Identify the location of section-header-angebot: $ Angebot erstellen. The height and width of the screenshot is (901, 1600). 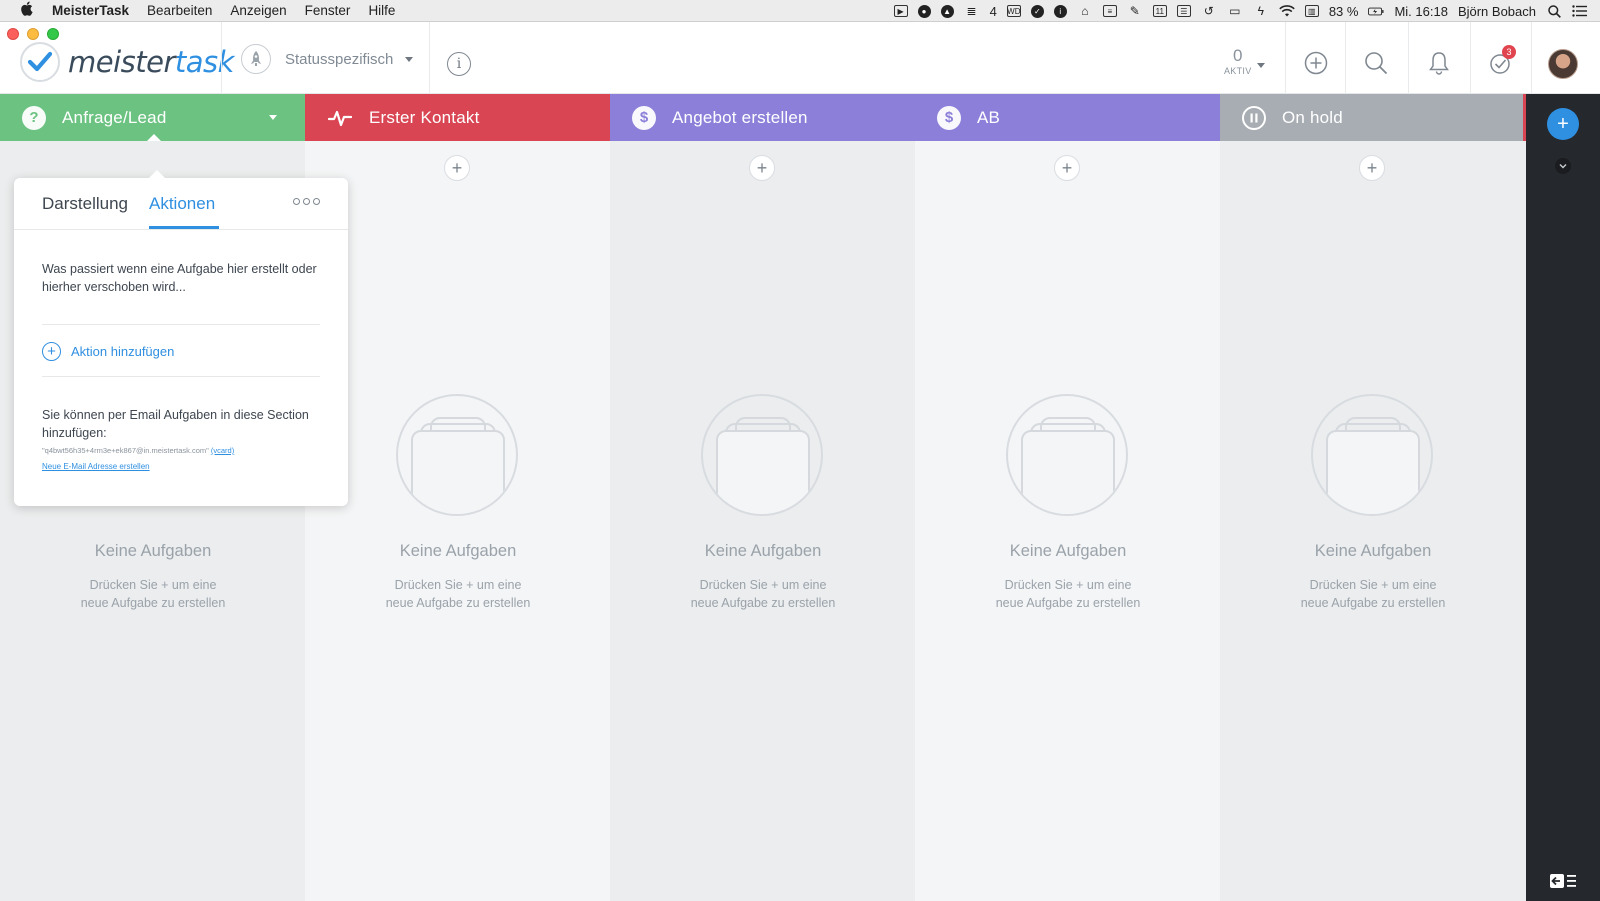
(762, 117).